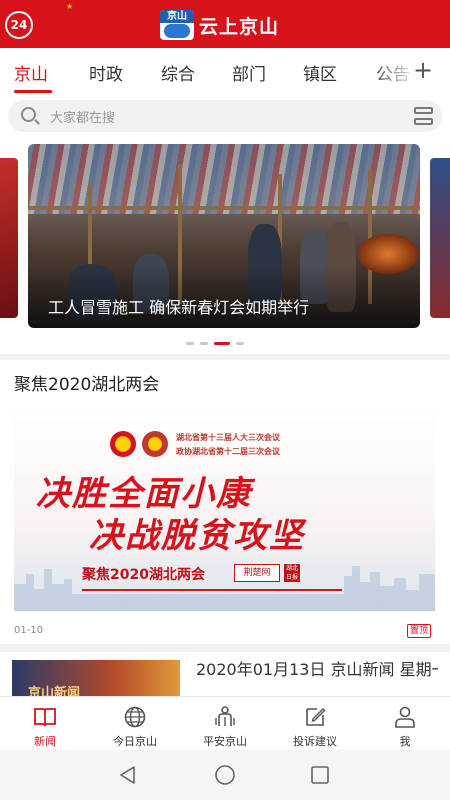  What do you see at coordinates (239, 26) in the screenshot?
I see `app-name: 云上京山` at bounding box center [239, 26].